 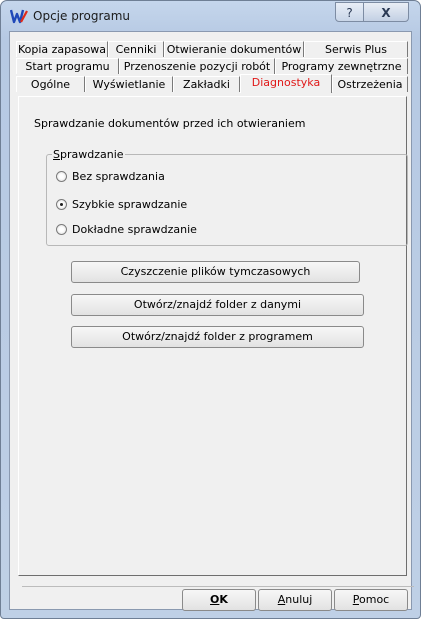 What do you see at coordinates (341, 66) in the screenshot?
I see `tab-programy-zewnetrzne: Programy zewnętrzne` at bounding box center [341, 66].